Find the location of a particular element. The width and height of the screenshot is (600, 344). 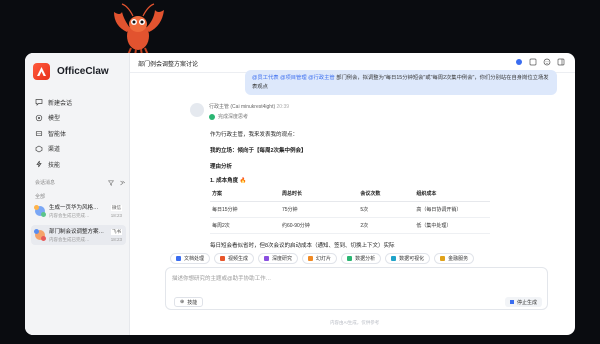

chip-slides: 幻灯片 is located at coordinates (320, 258).